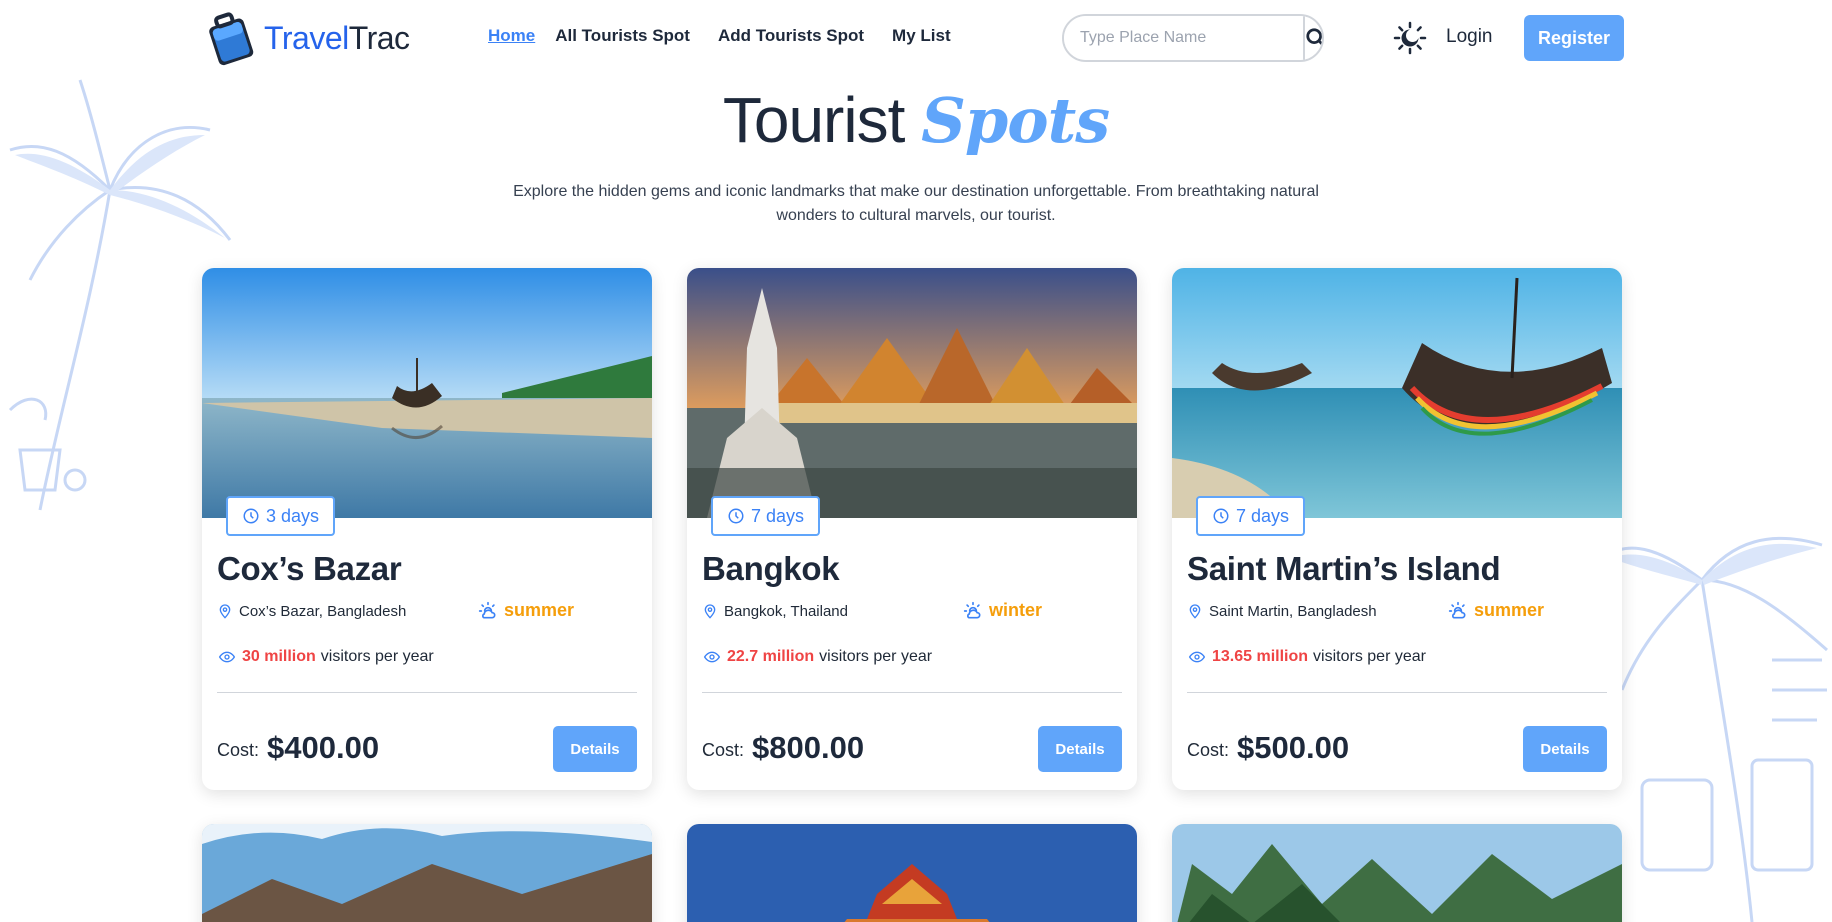  What do you see at coordinates (817, 657) in the screenshot?
I see `spot-visitors: 22.7 million visitors per year` at bounding box center [817, 657].